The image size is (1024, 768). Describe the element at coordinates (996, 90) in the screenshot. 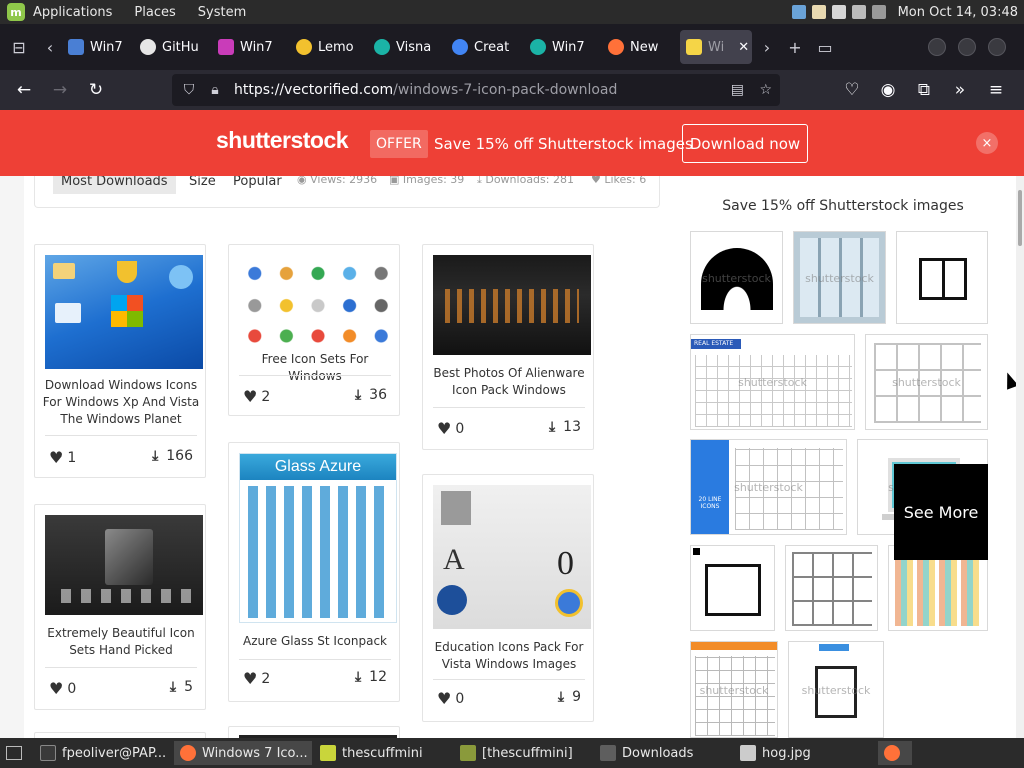

I see `hamburger-menu-icon: ≡` at that location.